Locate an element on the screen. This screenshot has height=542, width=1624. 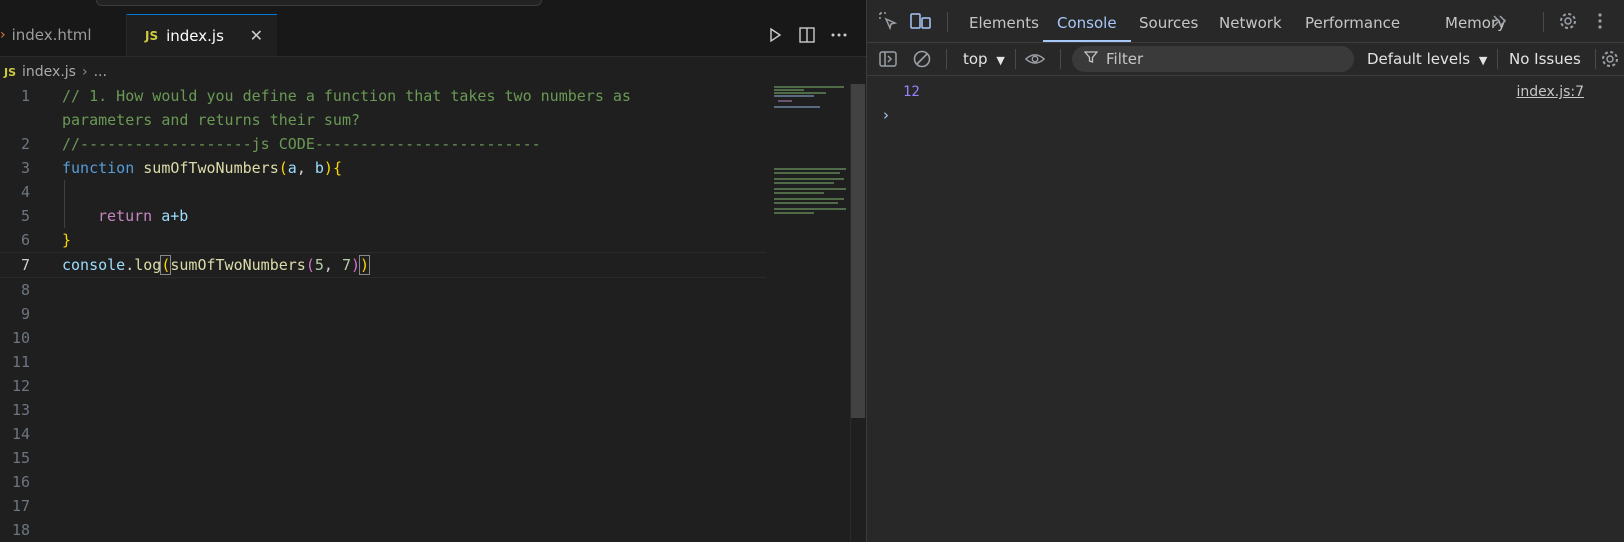
title-bar is located at coordinates (433, 7).